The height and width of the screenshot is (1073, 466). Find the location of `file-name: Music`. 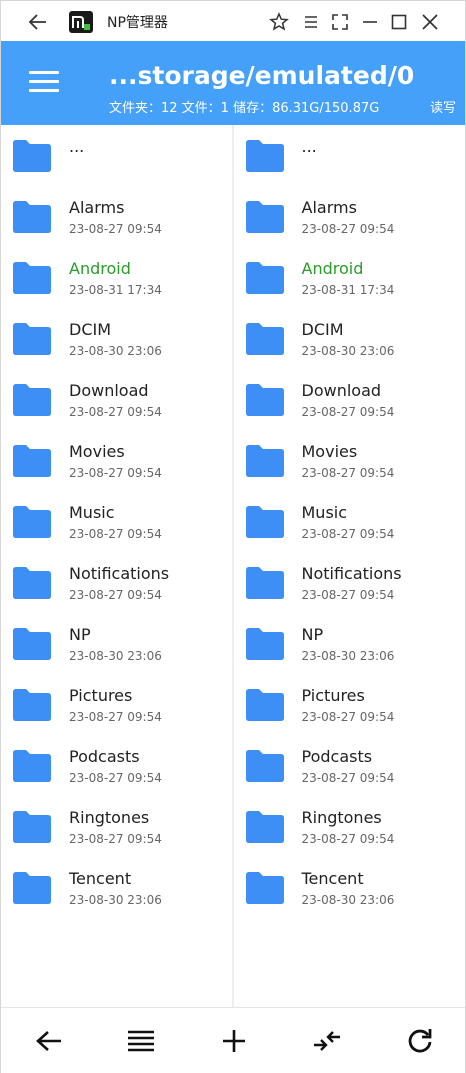

file-name: Music is located at coordinates (92, 512).